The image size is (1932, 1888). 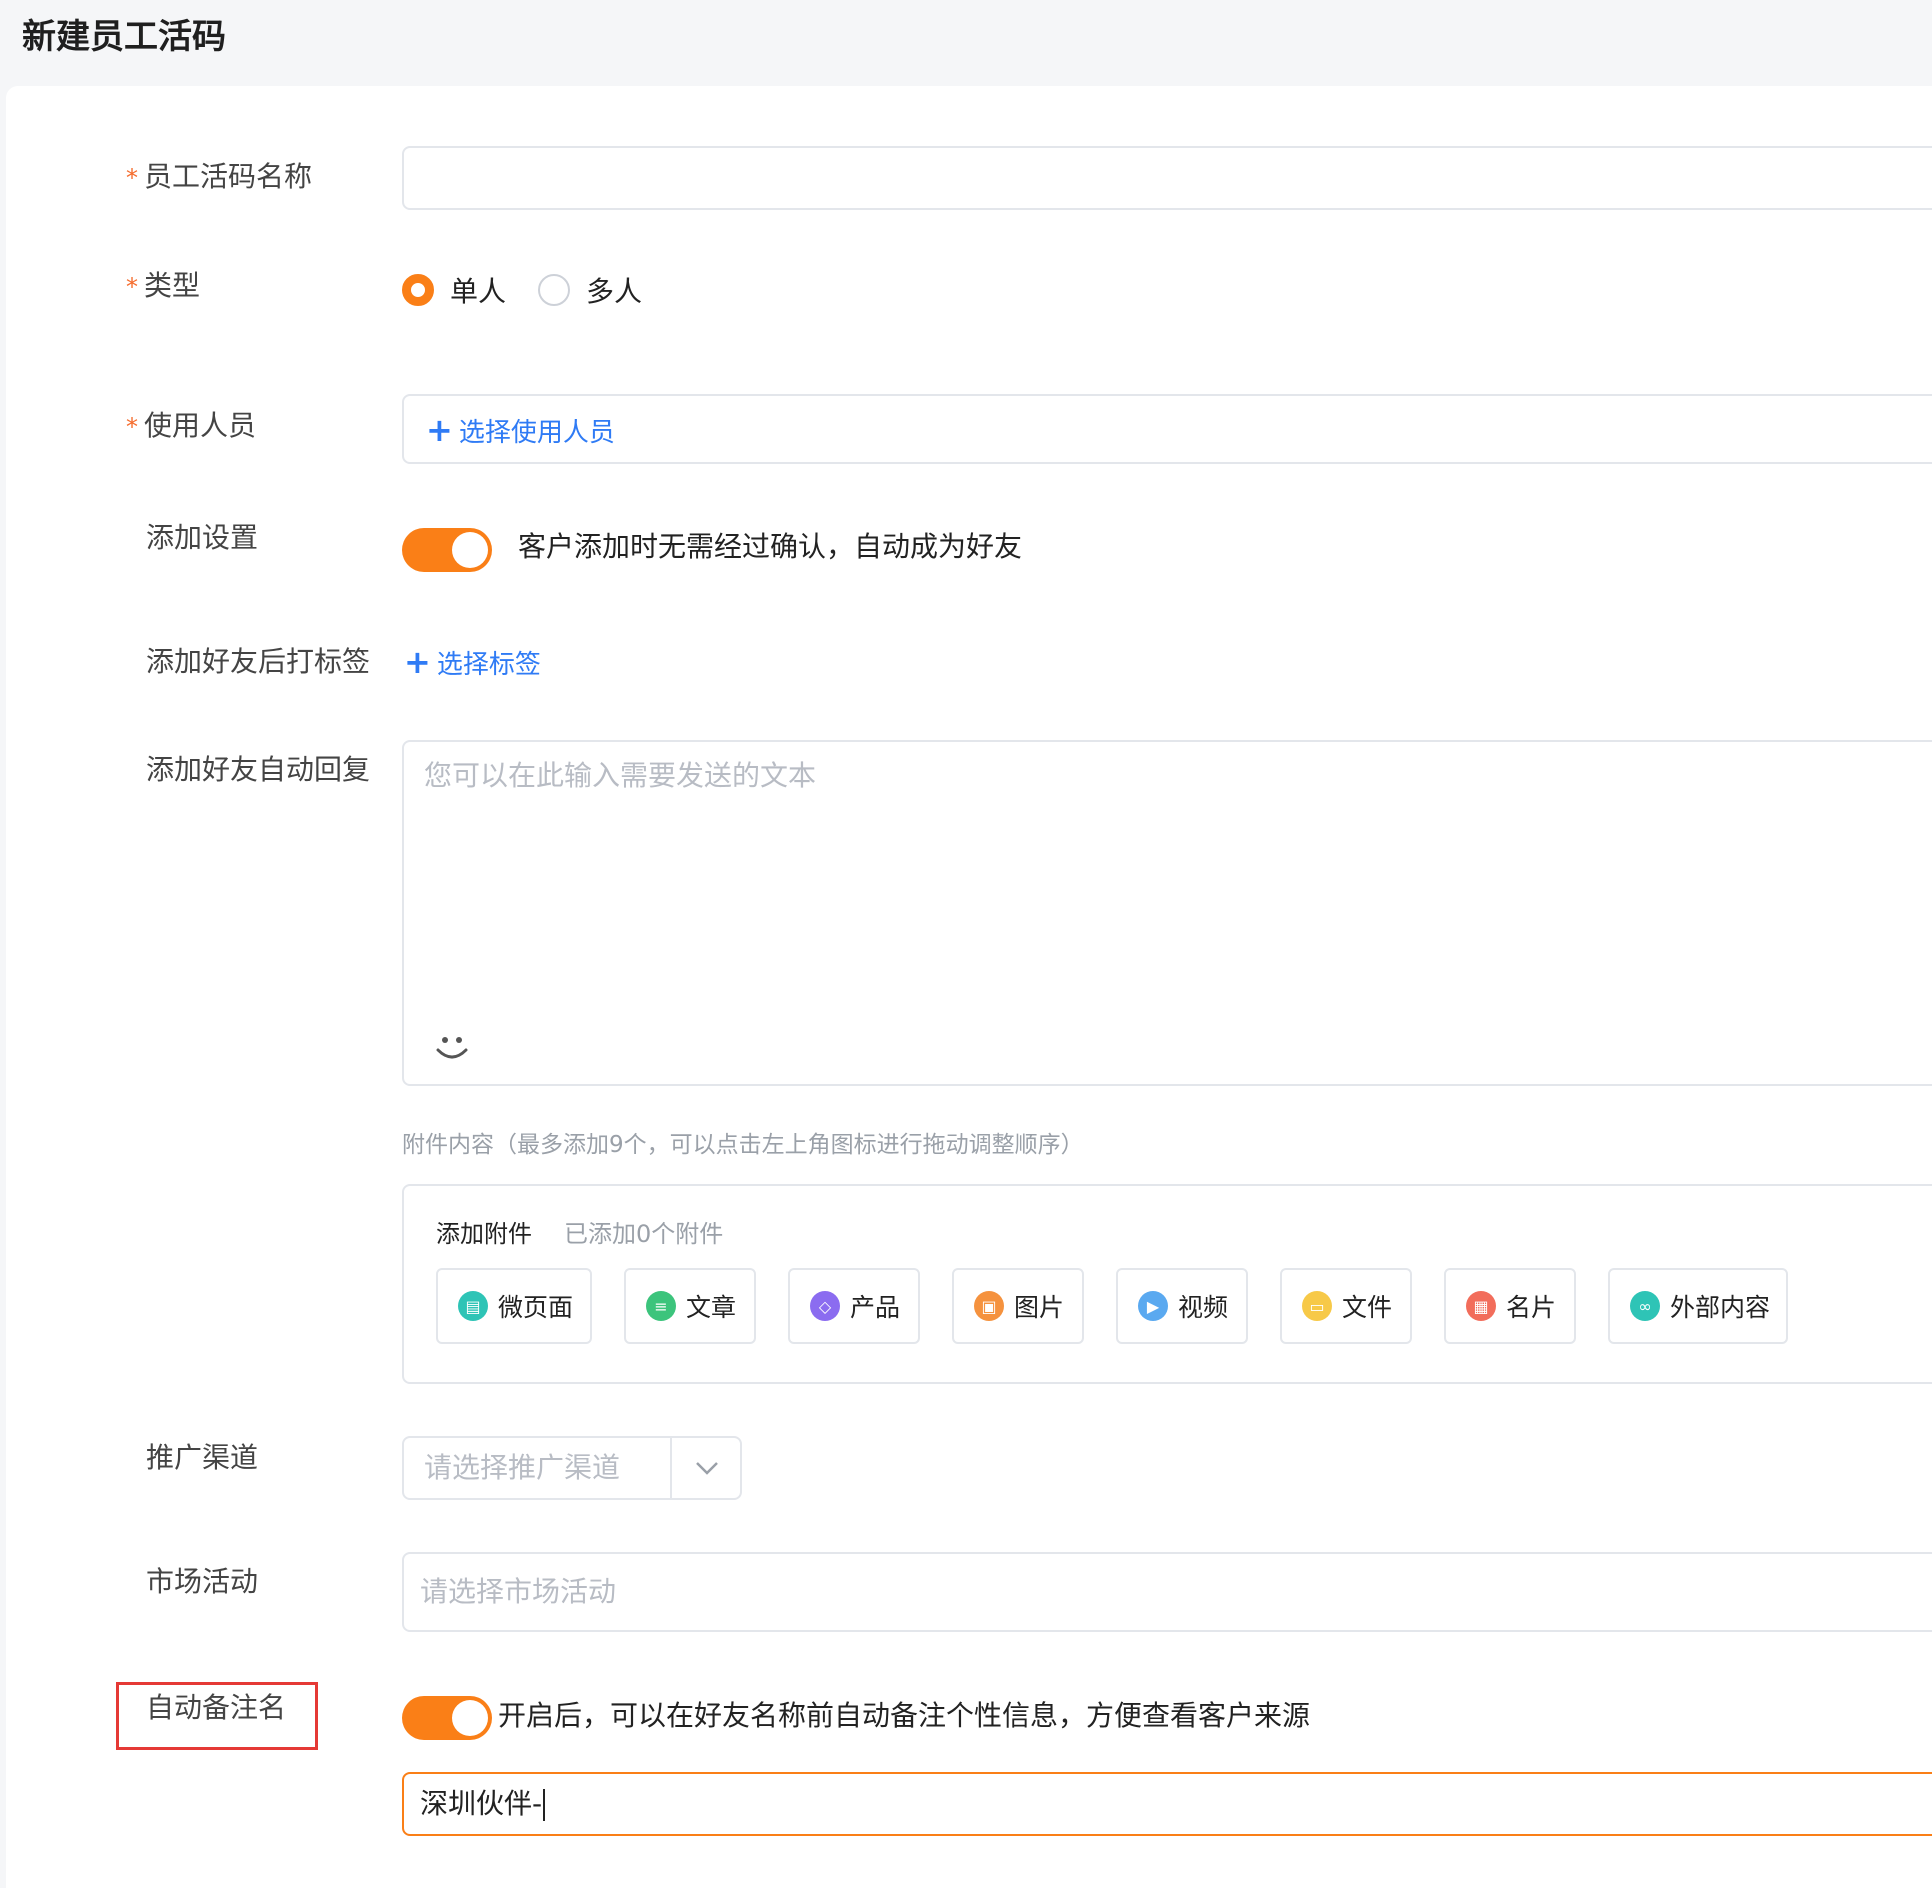 I want to click on article-icon: ≡, so click(x=661, y=1306).